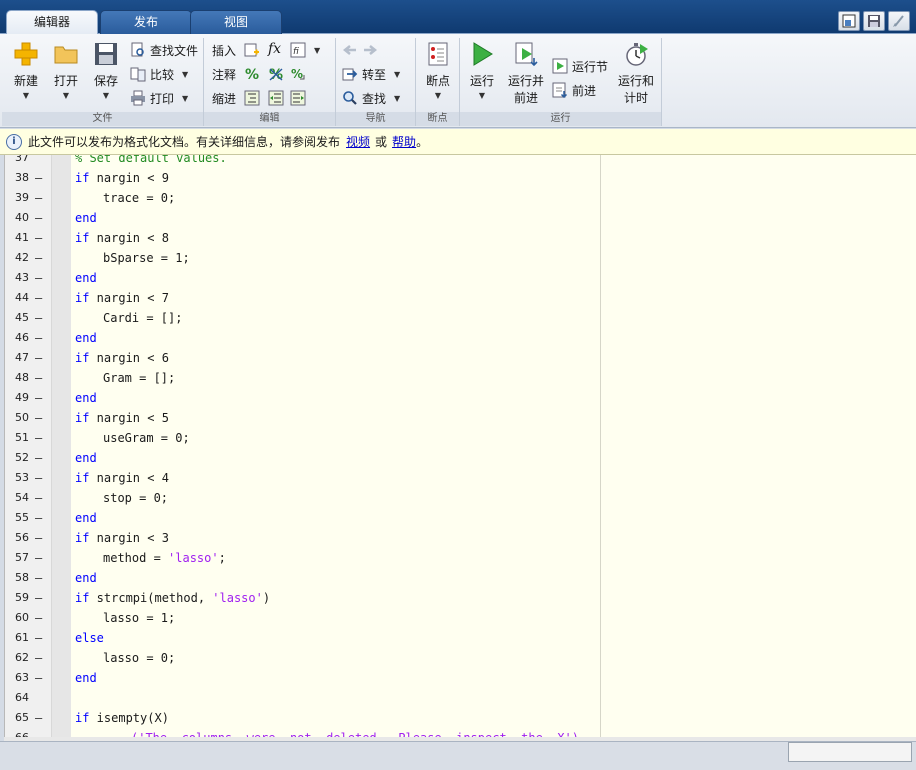 This screenshot has height=770, width=916. Describe the element at coordinates (22, 457) in the screenshot. I see `line-number: 52` at that location.